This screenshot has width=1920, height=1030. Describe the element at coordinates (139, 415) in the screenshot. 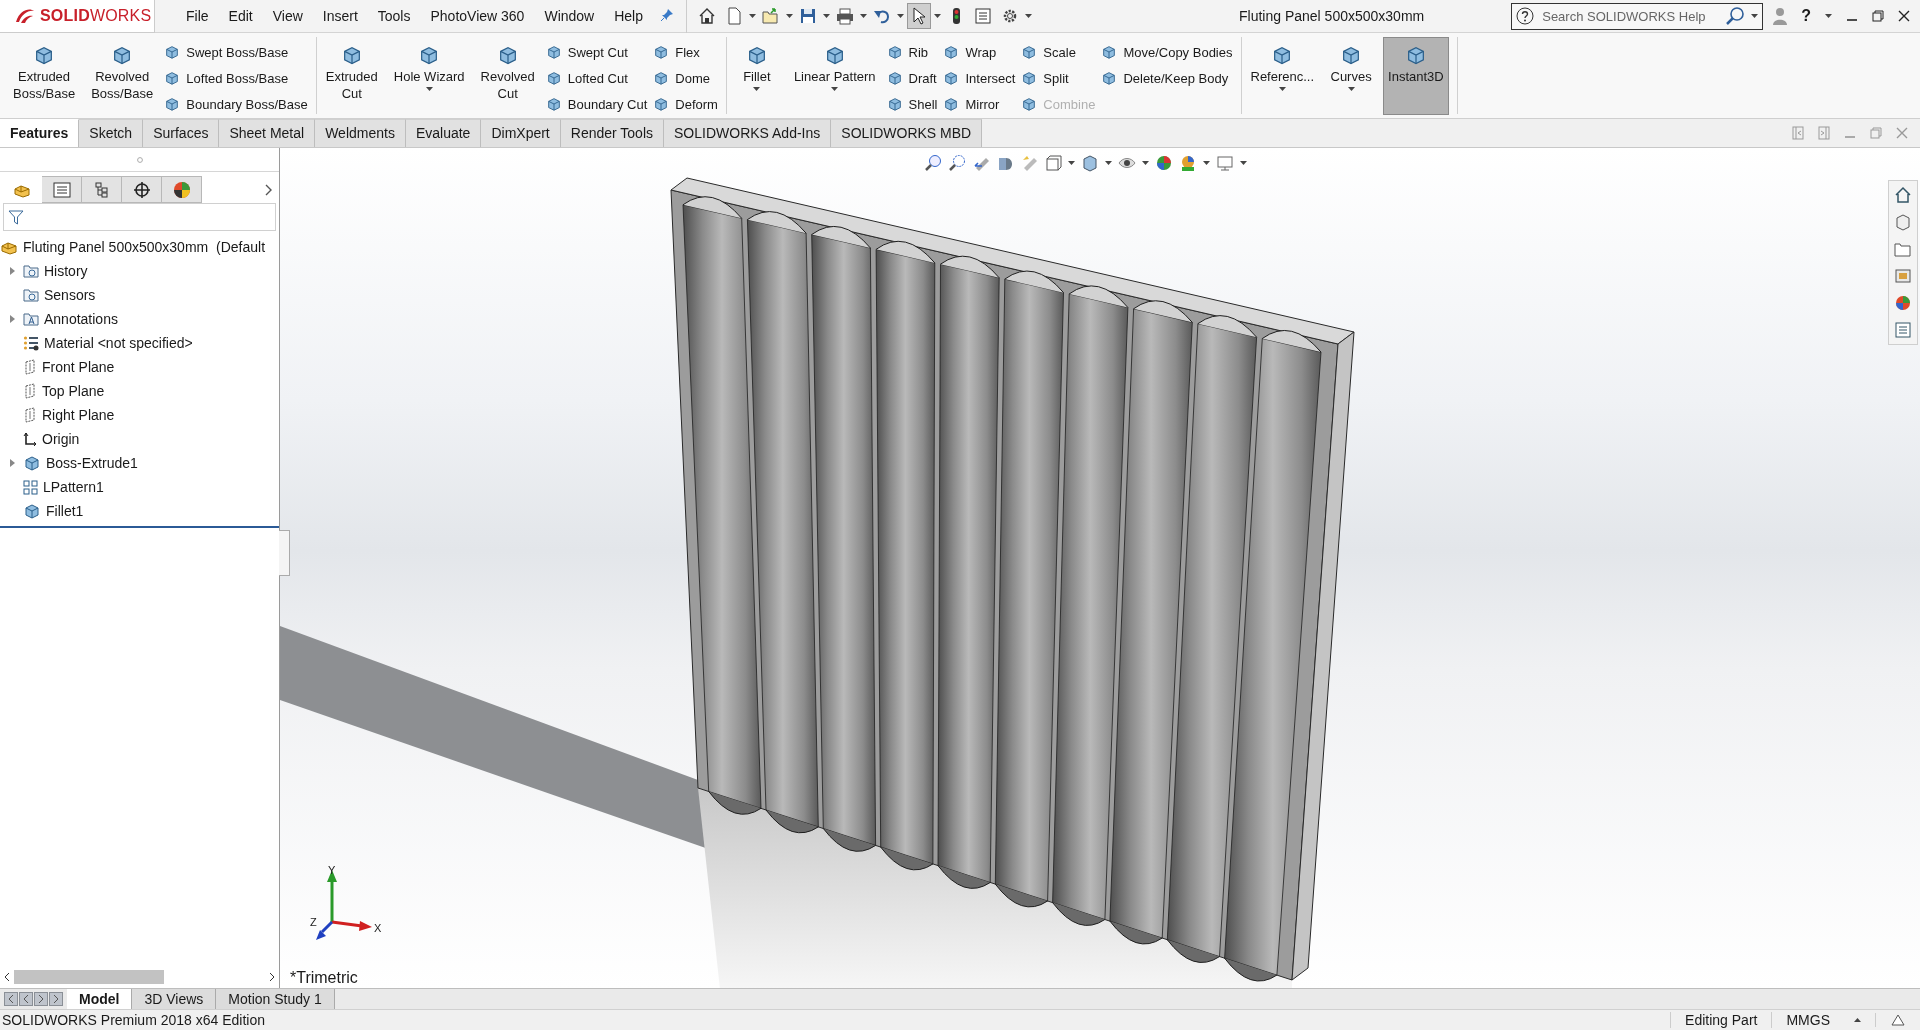

I see `tree-item: Right Plane` at that location.